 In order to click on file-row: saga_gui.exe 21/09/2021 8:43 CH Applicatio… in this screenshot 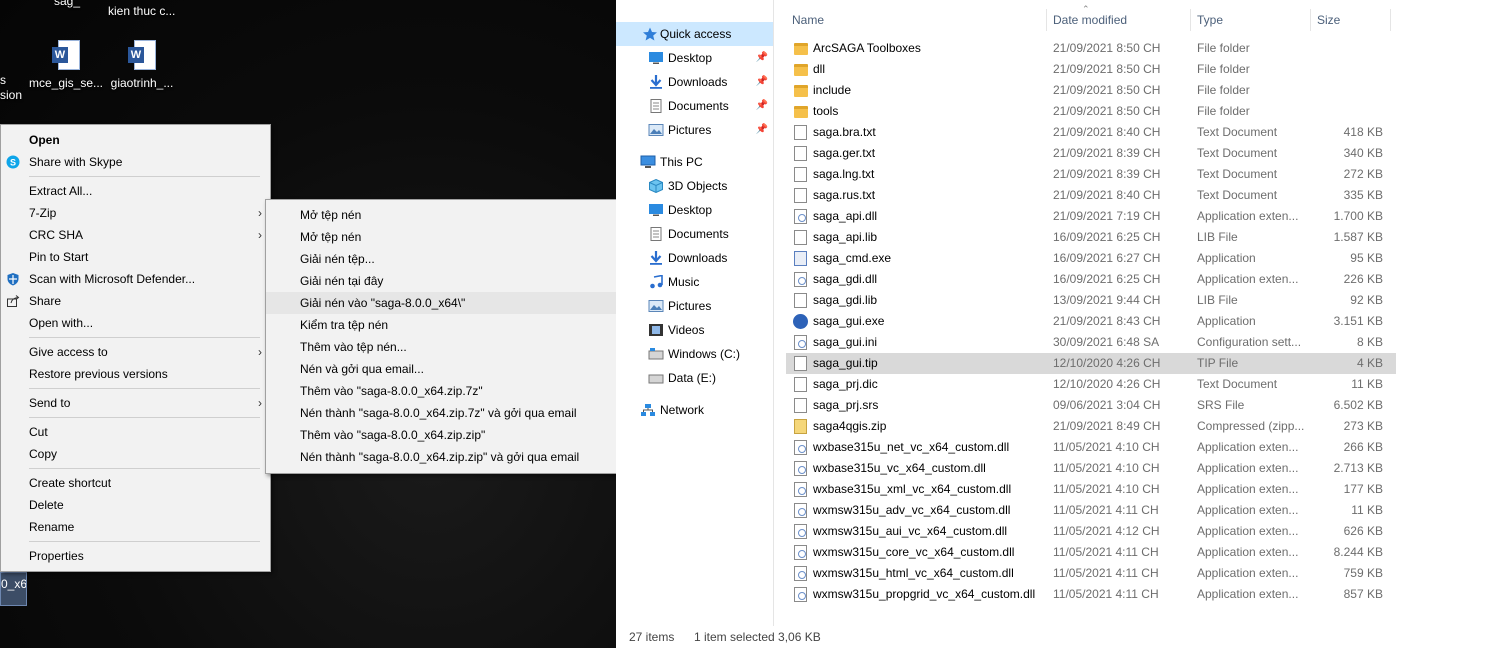, I will do `click(1091, 321)`.